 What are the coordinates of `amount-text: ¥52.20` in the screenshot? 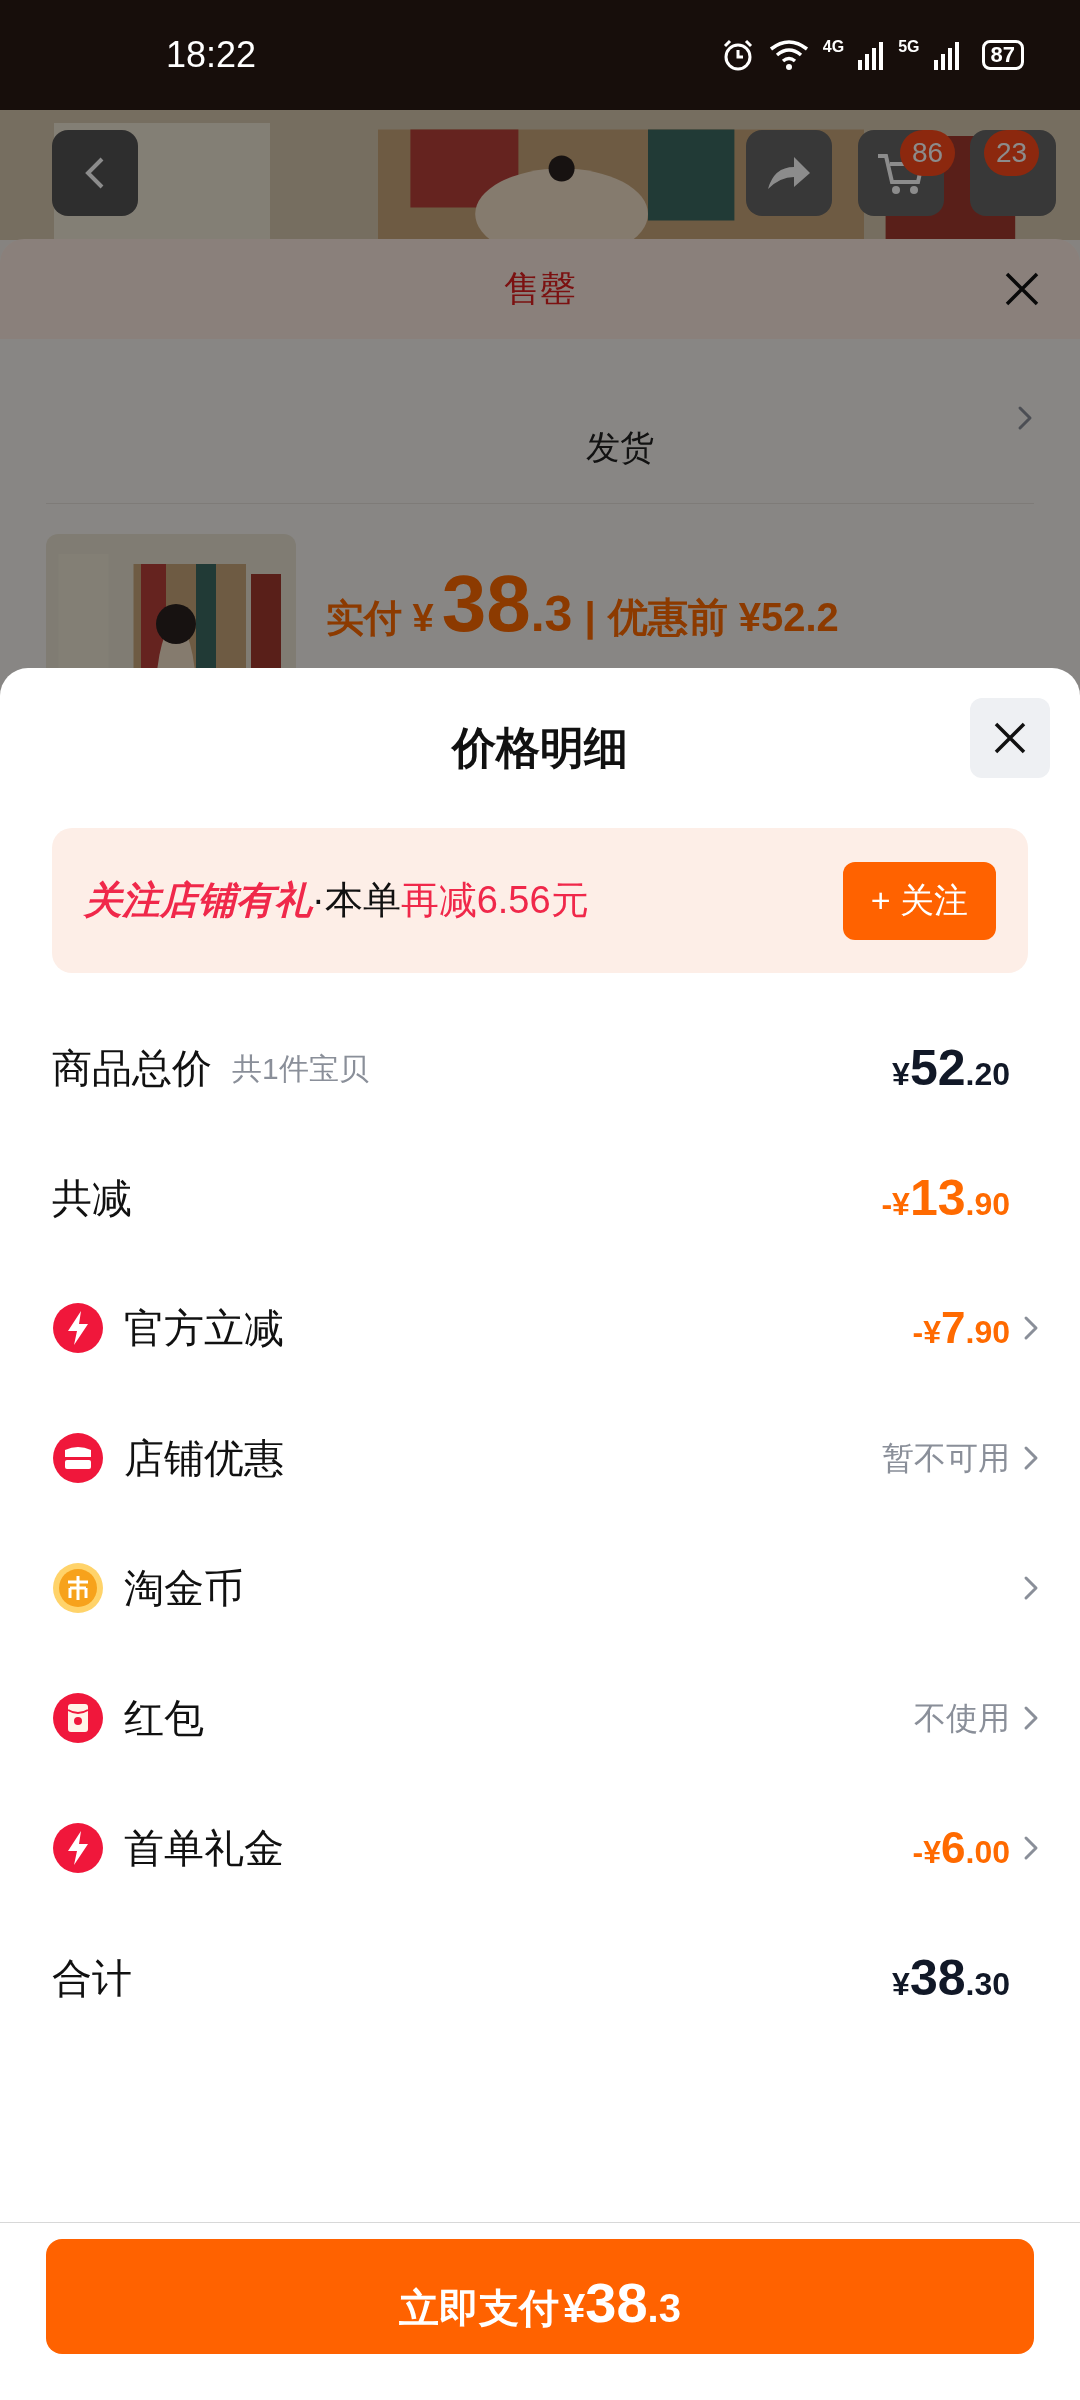 It's located at (951, 1068).